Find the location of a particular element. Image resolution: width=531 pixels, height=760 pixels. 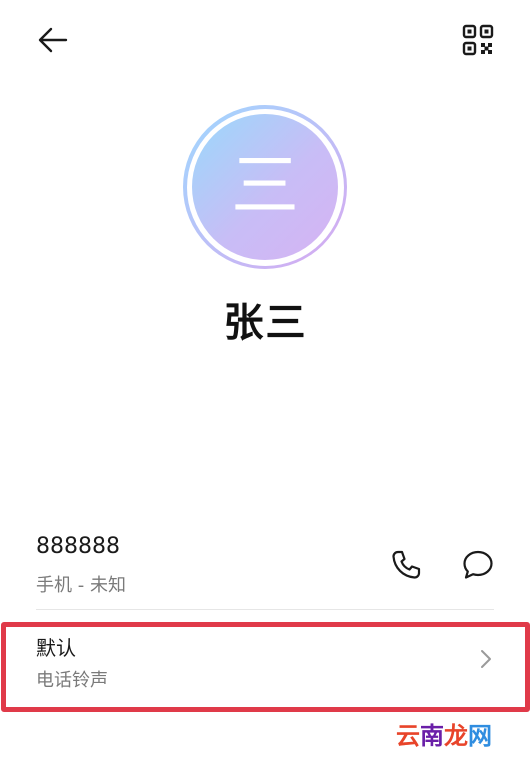

contact-name: 张三 is located at coordinates (265, 323).